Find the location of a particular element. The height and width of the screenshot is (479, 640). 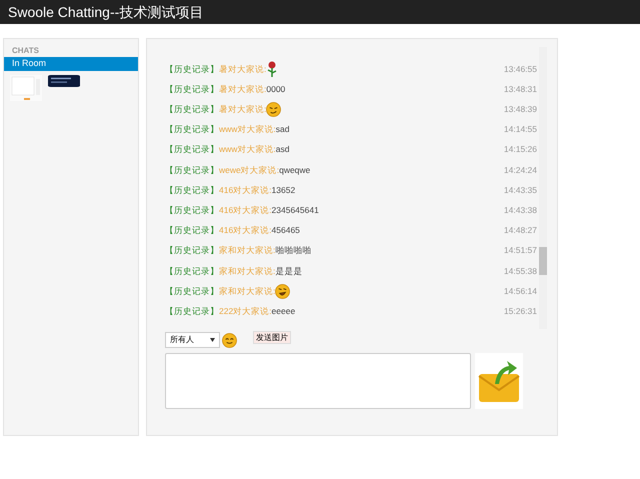

sender-name: wewe对大家说: is located at coordinates (249, 170).